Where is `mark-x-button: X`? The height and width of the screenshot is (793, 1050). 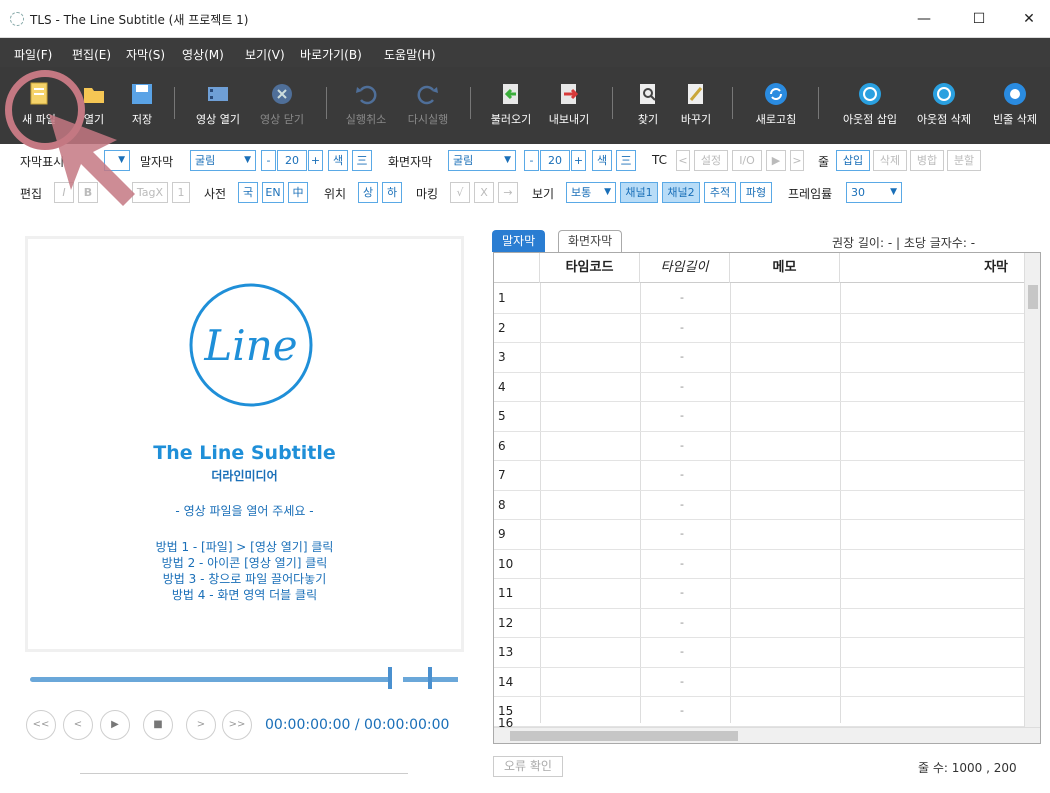
mark-x-button: X is located at coordinates (484, 192).